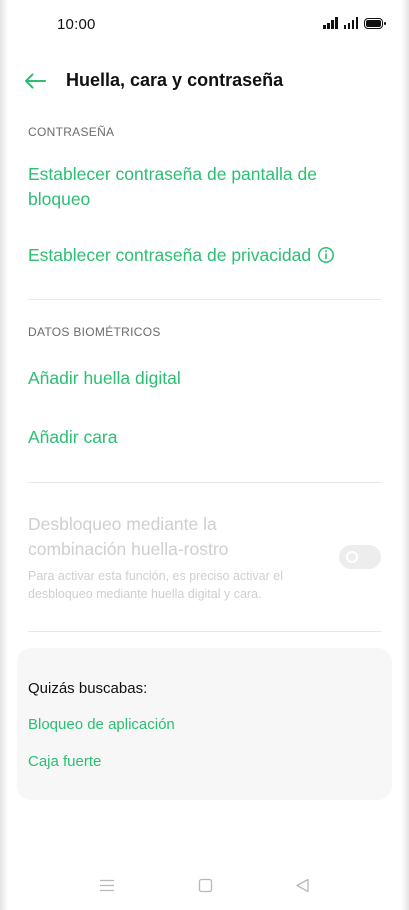 The width and height of the screenshot is (409, 910). I want to click on signal-icon, so click(330, 23).